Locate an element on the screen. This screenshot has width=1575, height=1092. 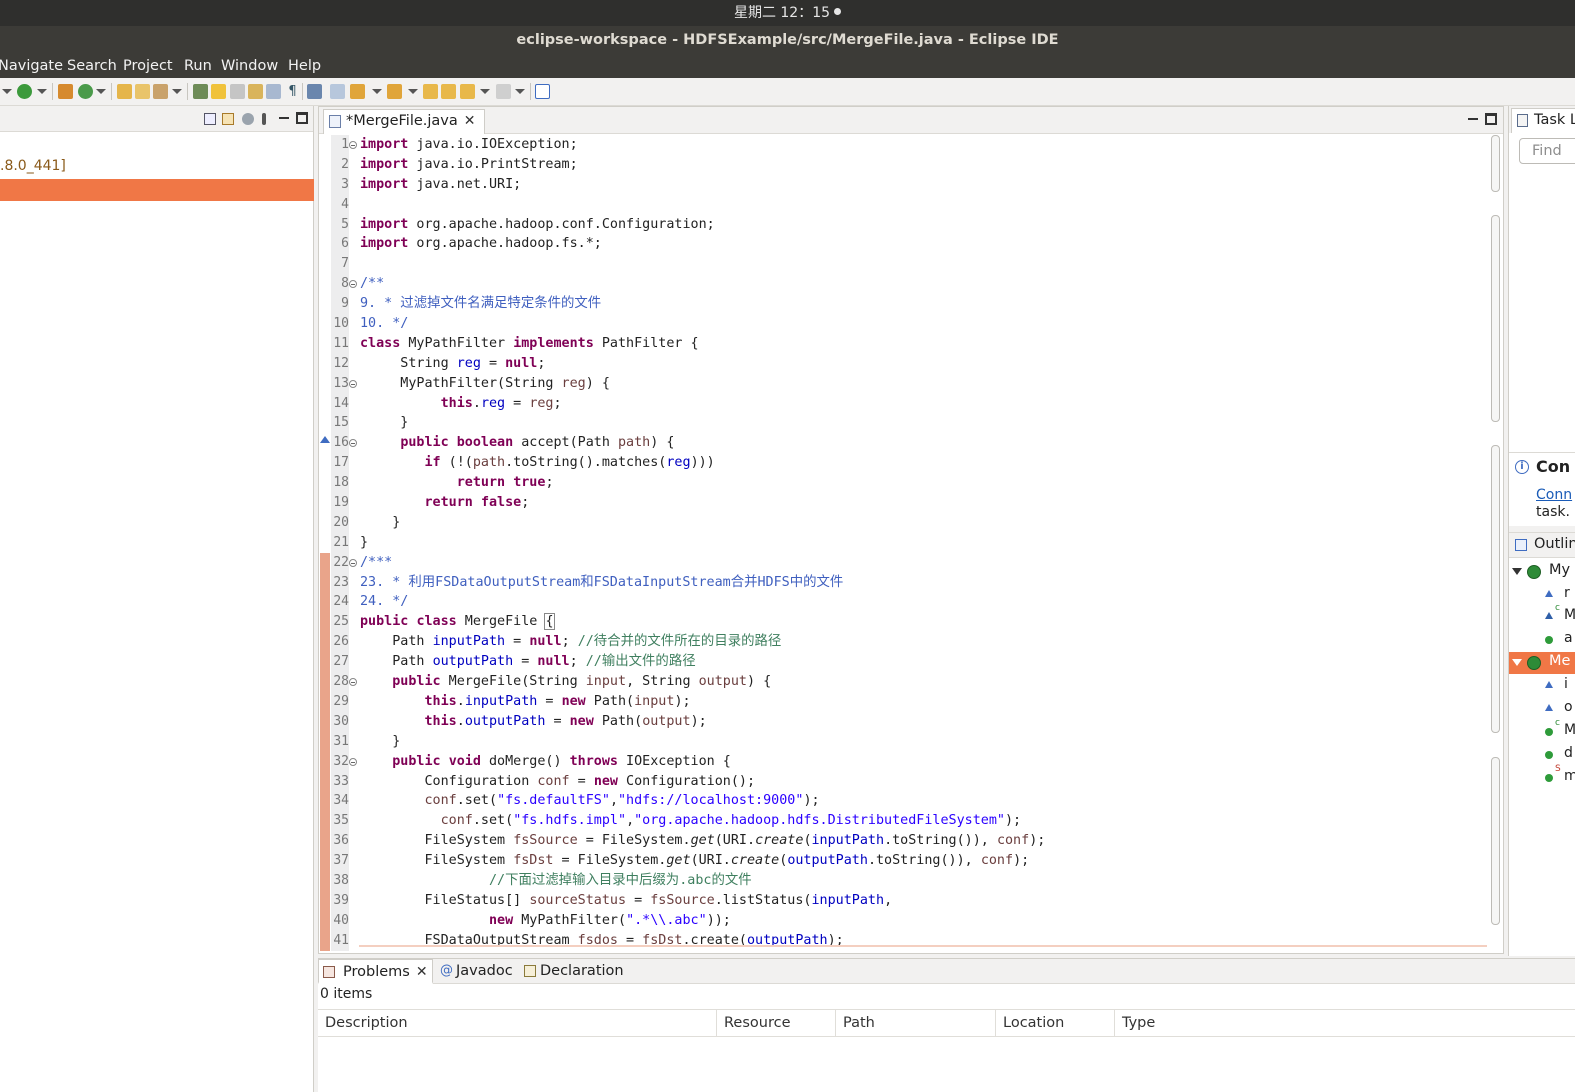
close-icon: ✕ is located at coordinates (470, 121).